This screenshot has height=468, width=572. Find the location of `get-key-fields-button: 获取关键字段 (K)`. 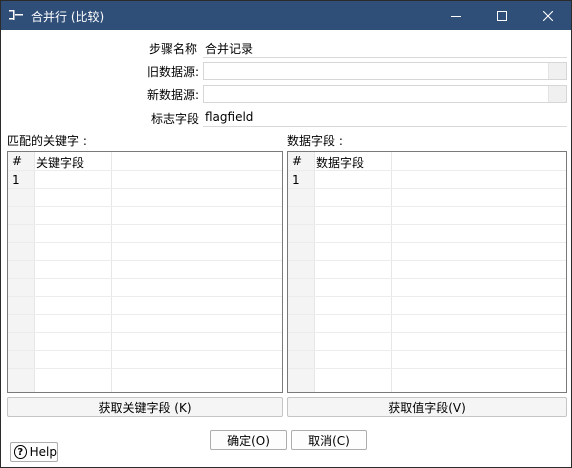

get-key-fields-button: 获取关键字段 (K) is located at coordinates (145, 407).